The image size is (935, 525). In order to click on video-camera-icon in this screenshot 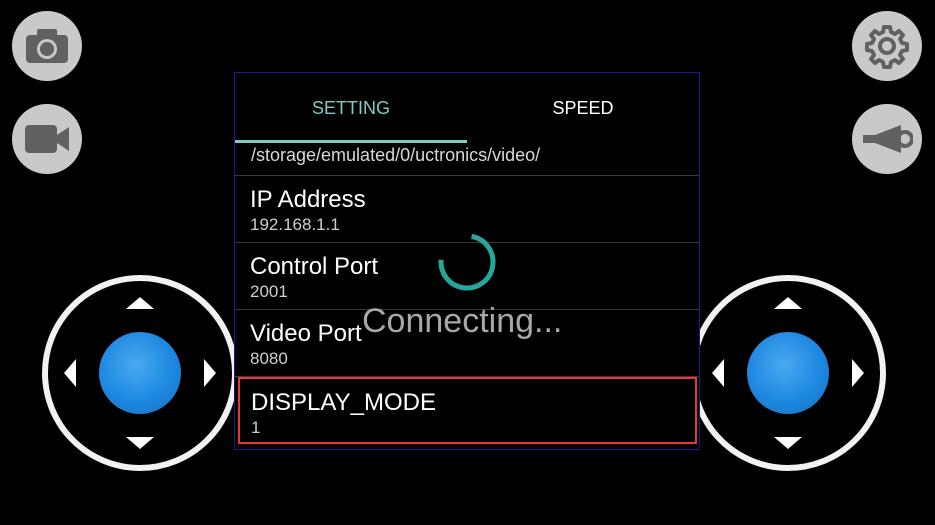, I will do `click(47, 139)`.